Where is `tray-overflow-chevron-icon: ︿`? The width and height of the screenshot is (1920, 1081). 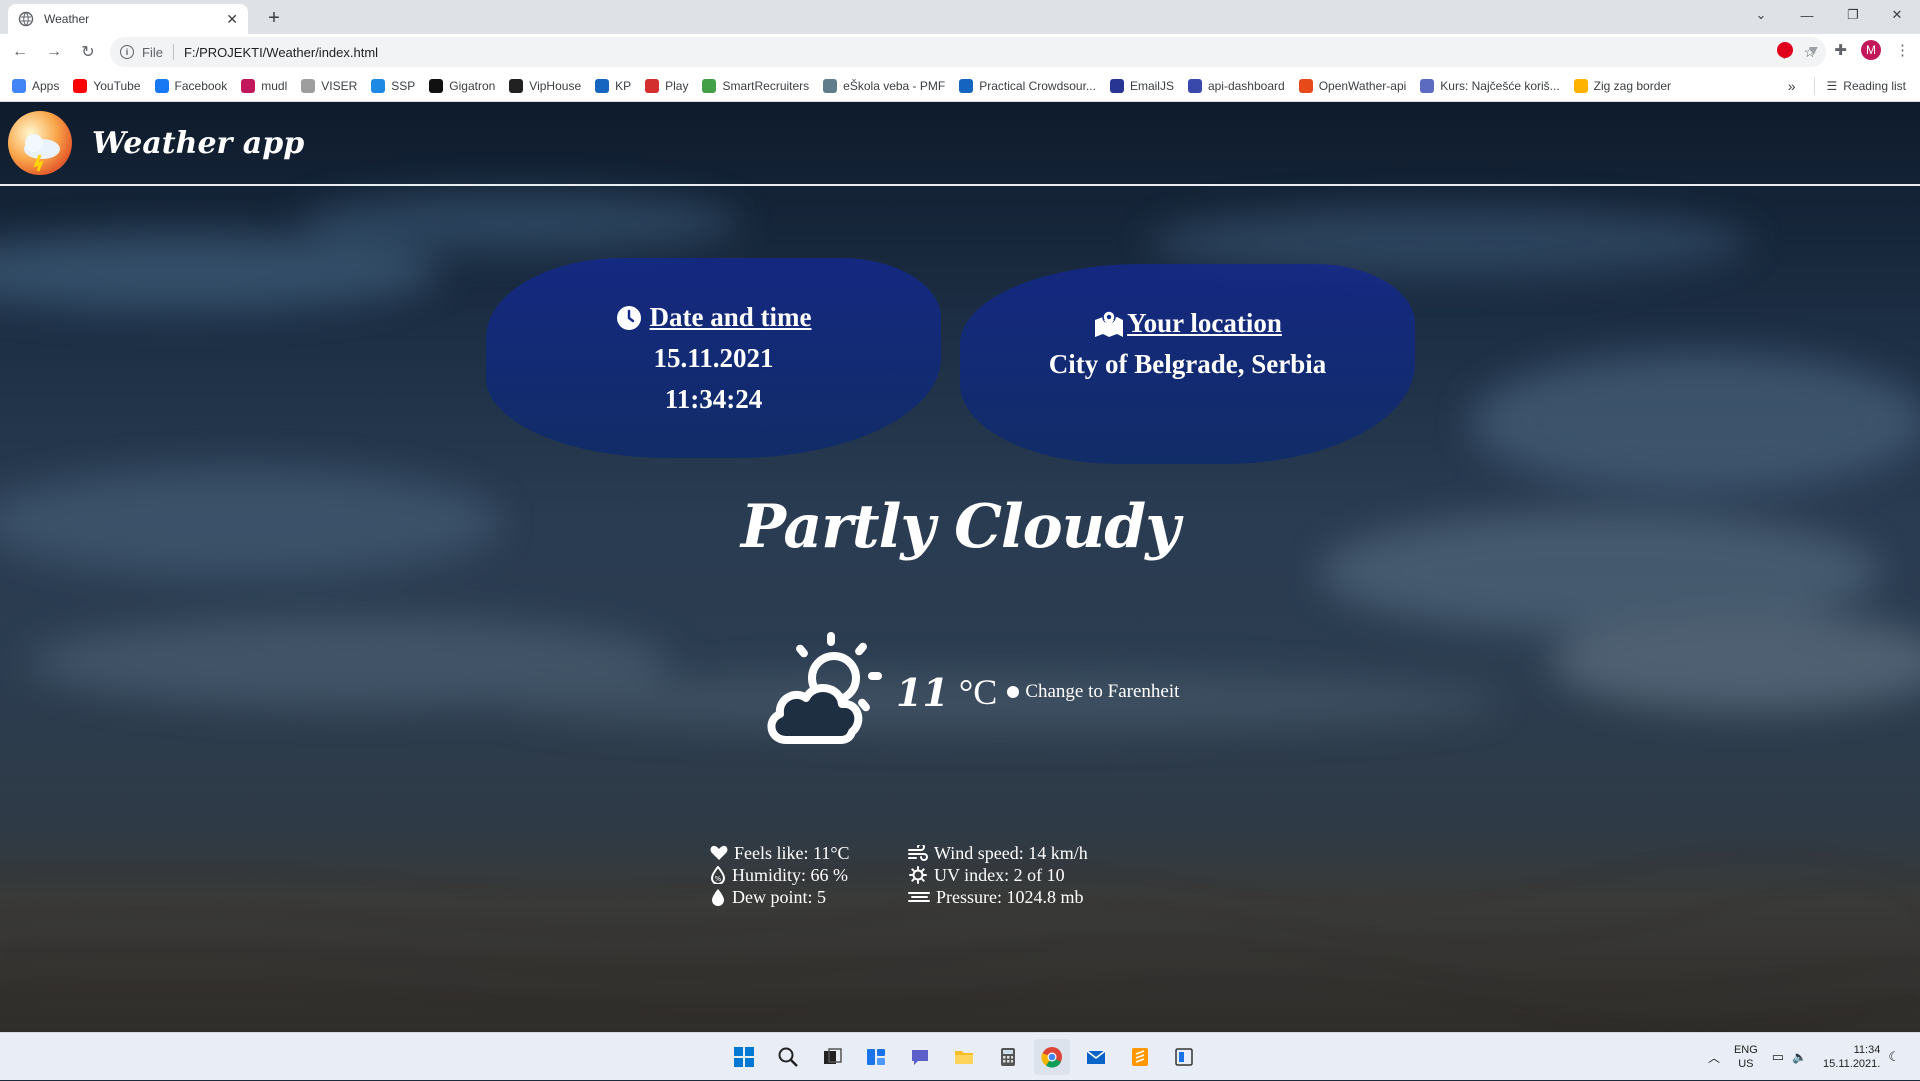
tray-overflow-chevron-icon: ︿ is located at coordinates (1714, 1057).